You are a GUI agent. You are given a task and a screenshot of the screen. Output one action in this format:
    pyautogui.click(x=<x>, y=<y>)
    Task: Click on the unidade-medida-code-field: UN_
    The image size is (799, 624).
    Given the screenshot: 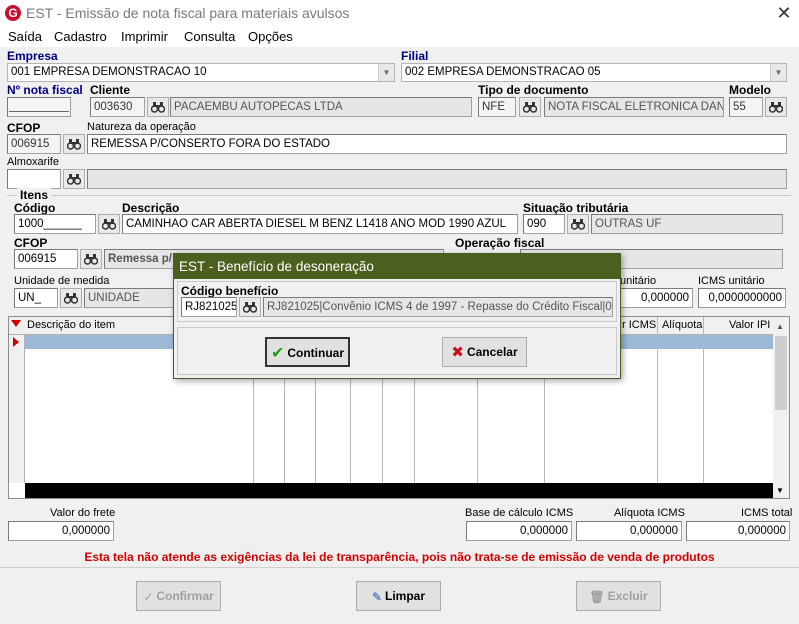 What is the action you would take?
    pyautogui.click(x=36, y=298)
    